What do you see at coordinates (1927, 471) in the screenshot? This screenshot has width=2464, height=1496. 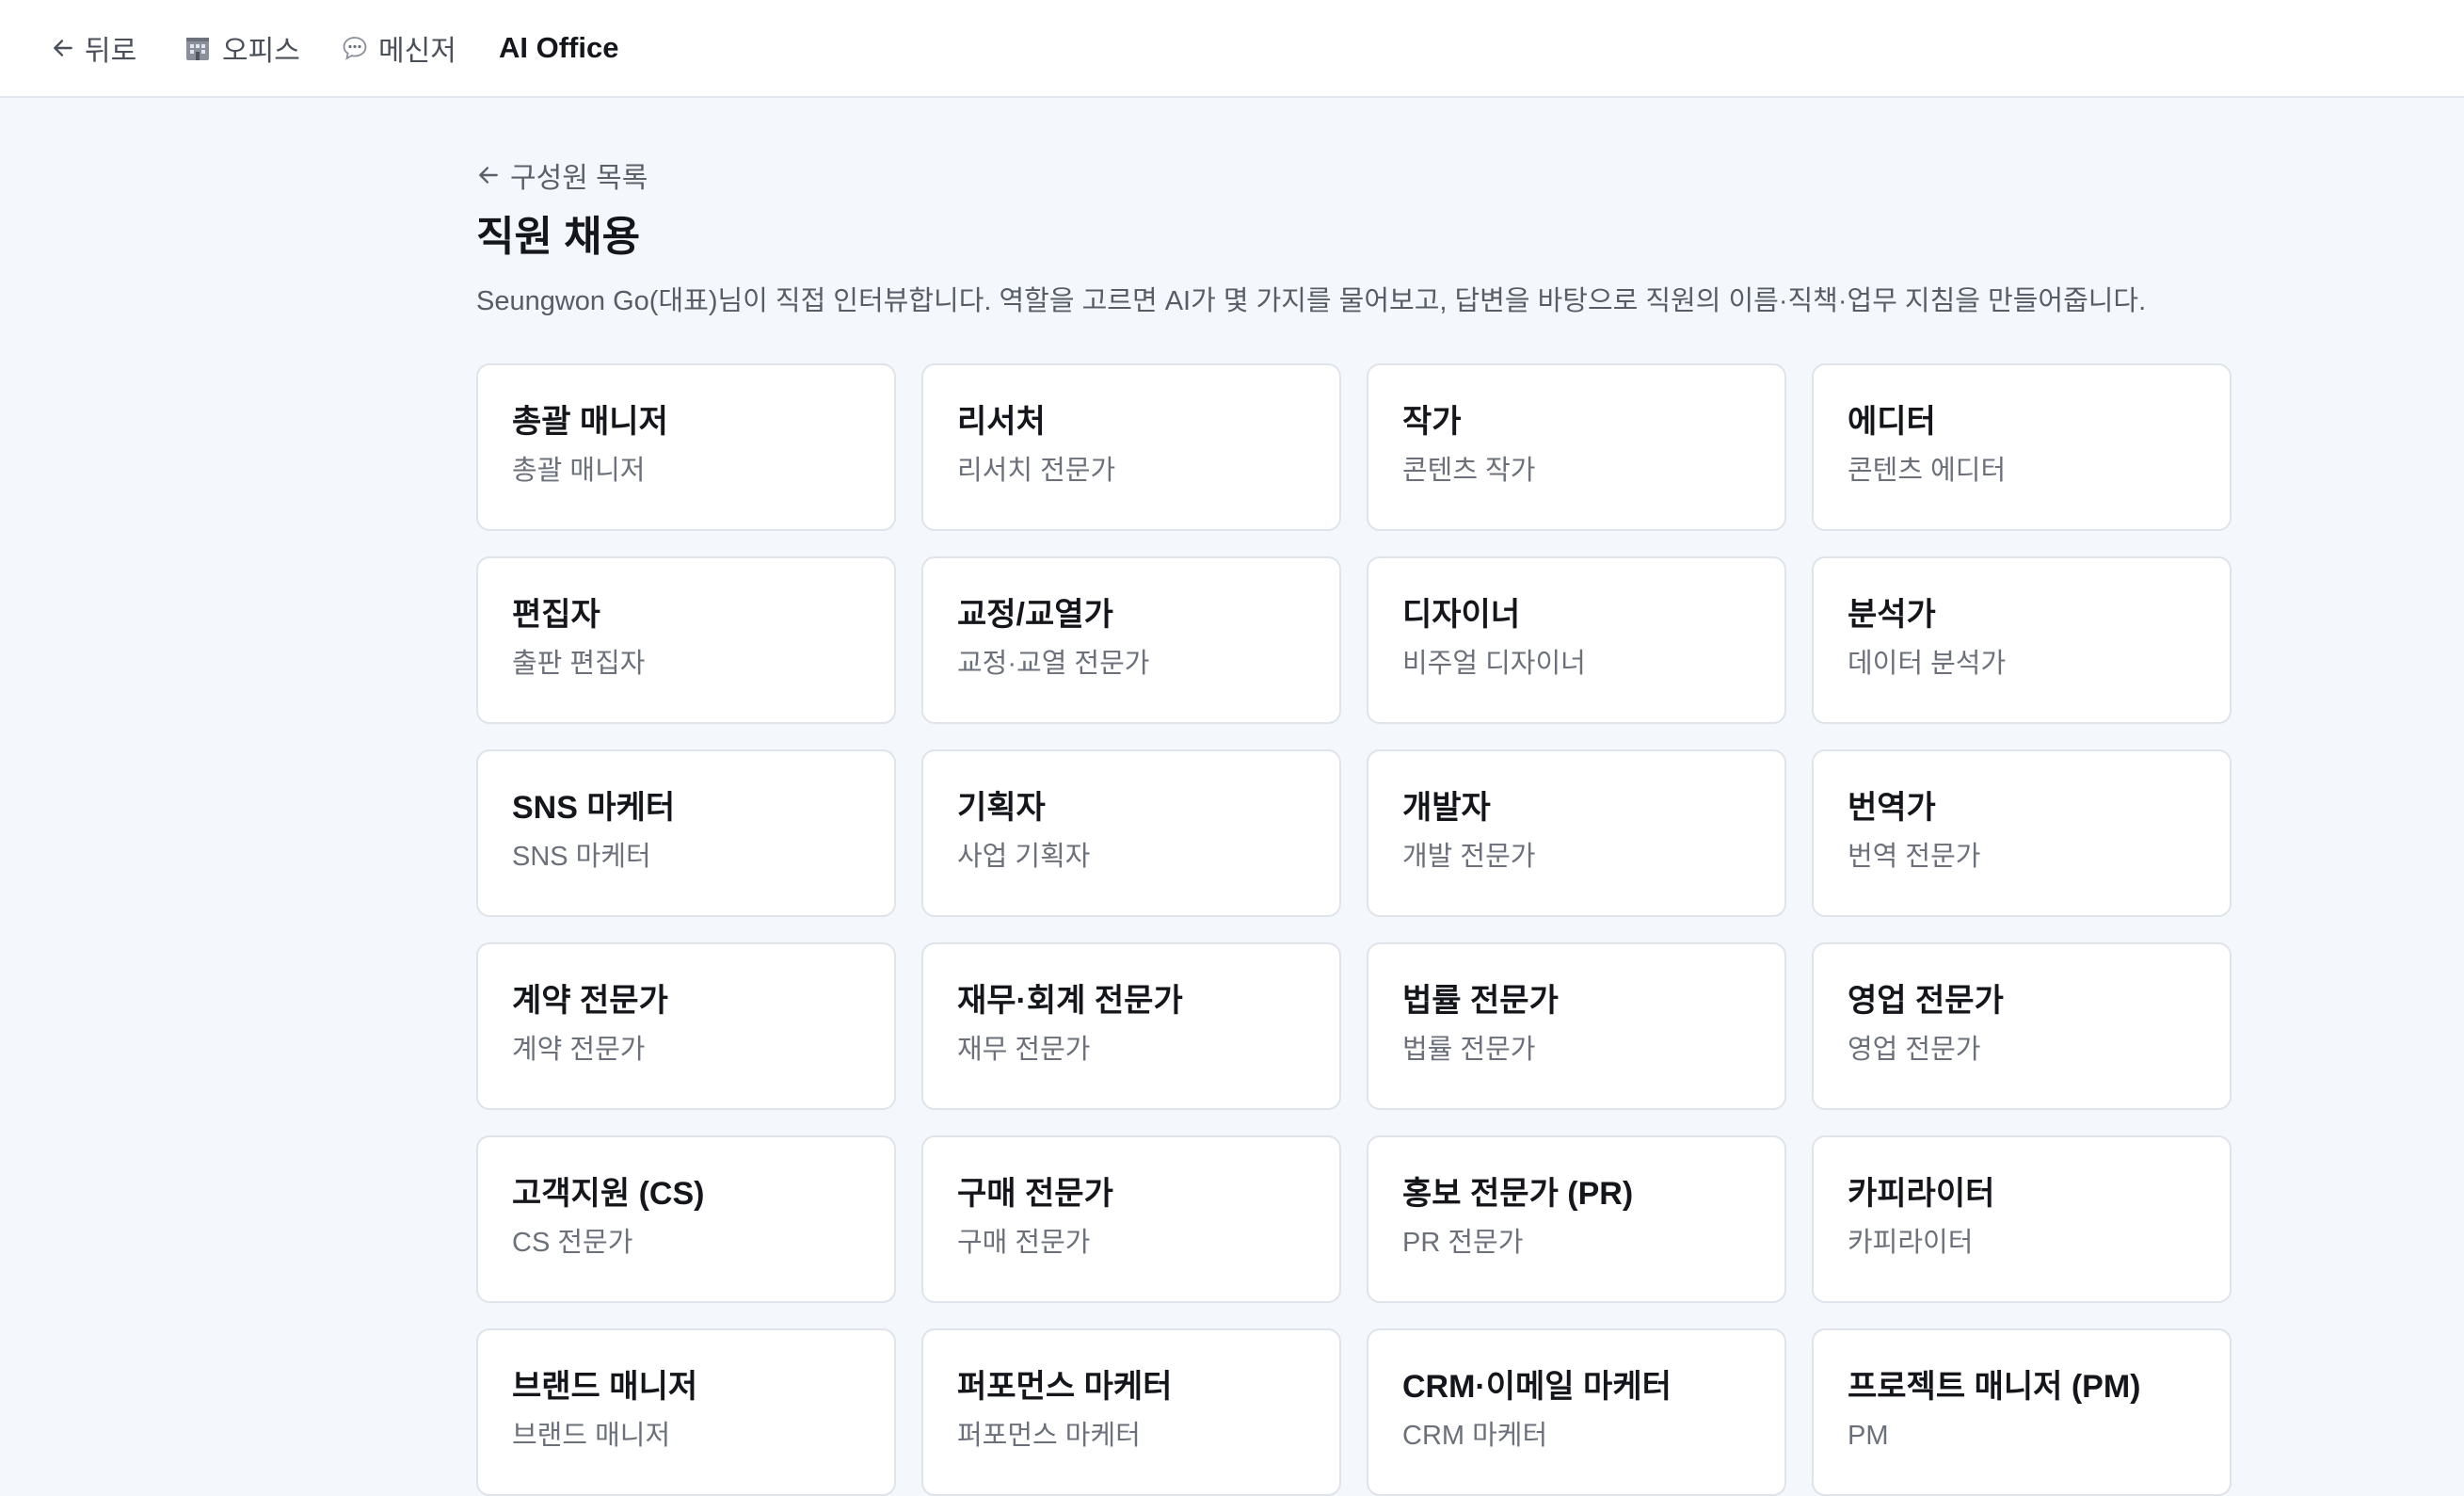 I see `role-card-subtitle: 콘텐츠 에디터` at bounding box center [1927, 471].